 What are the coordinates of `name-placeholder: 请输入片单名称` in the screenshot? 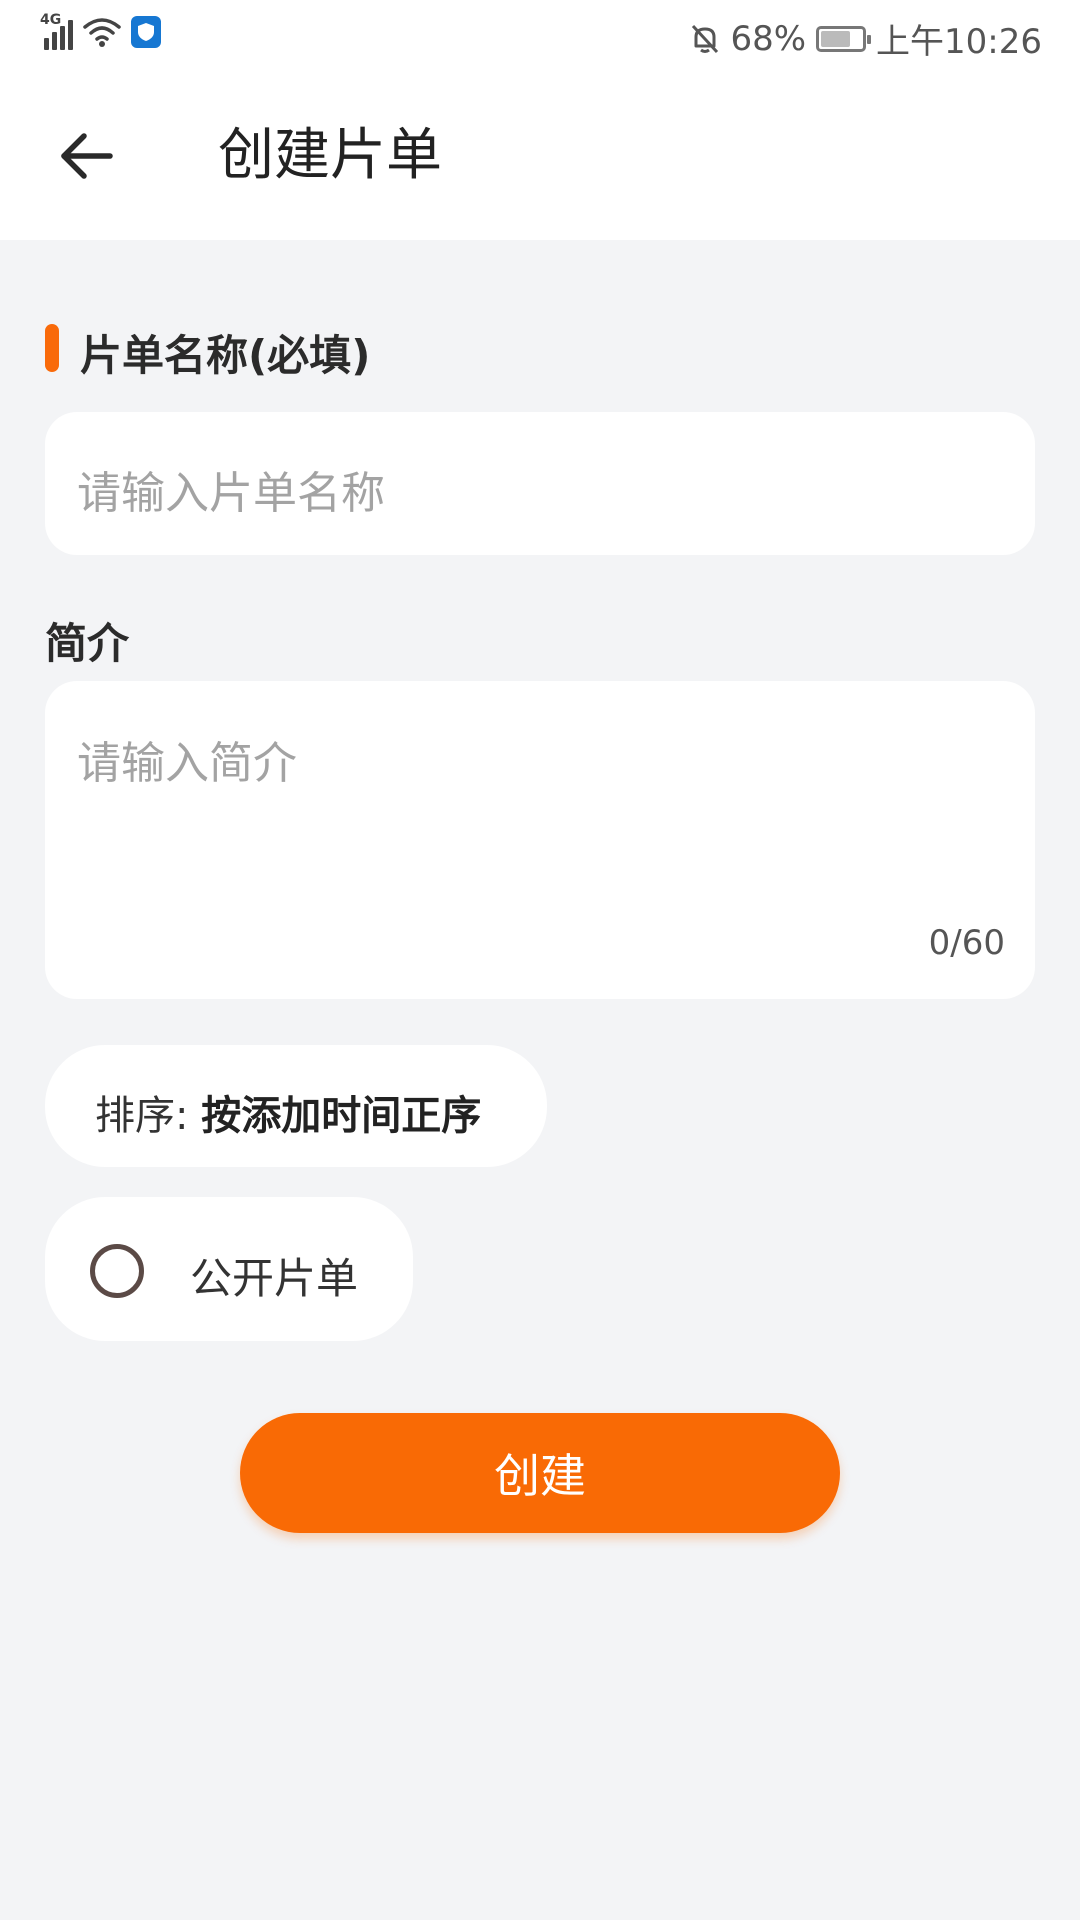 It's located at (231, 493).